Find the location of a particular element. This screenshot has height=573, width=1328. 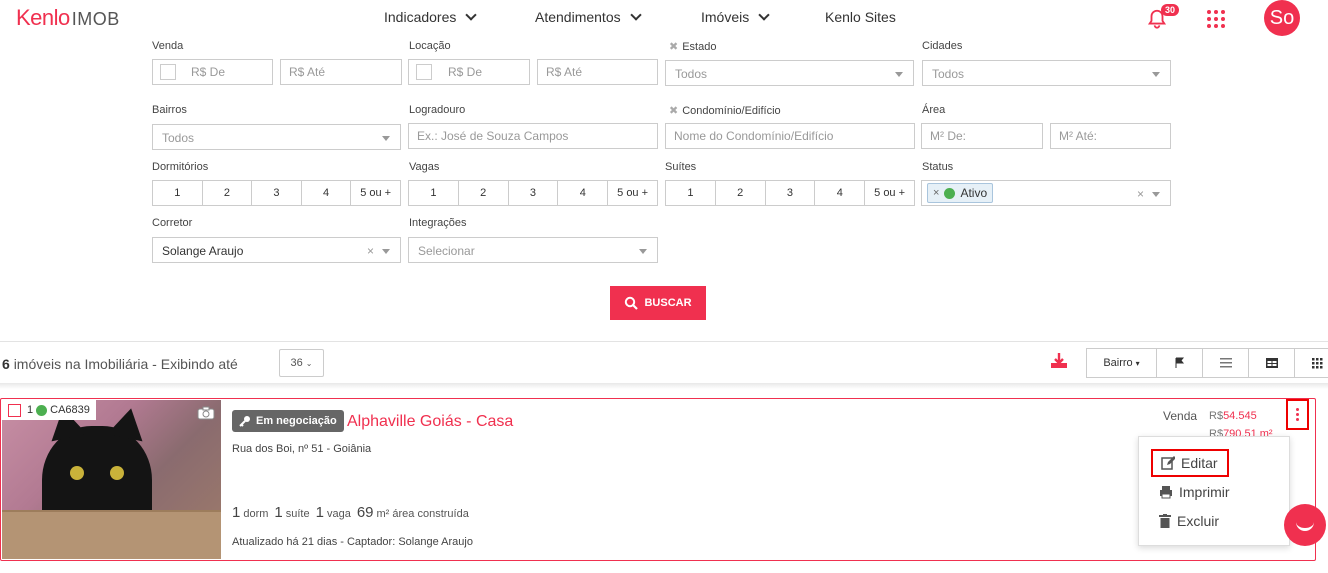

nav-kenlo-sites: Kenlo Sites is located at coordinates (860, 17).